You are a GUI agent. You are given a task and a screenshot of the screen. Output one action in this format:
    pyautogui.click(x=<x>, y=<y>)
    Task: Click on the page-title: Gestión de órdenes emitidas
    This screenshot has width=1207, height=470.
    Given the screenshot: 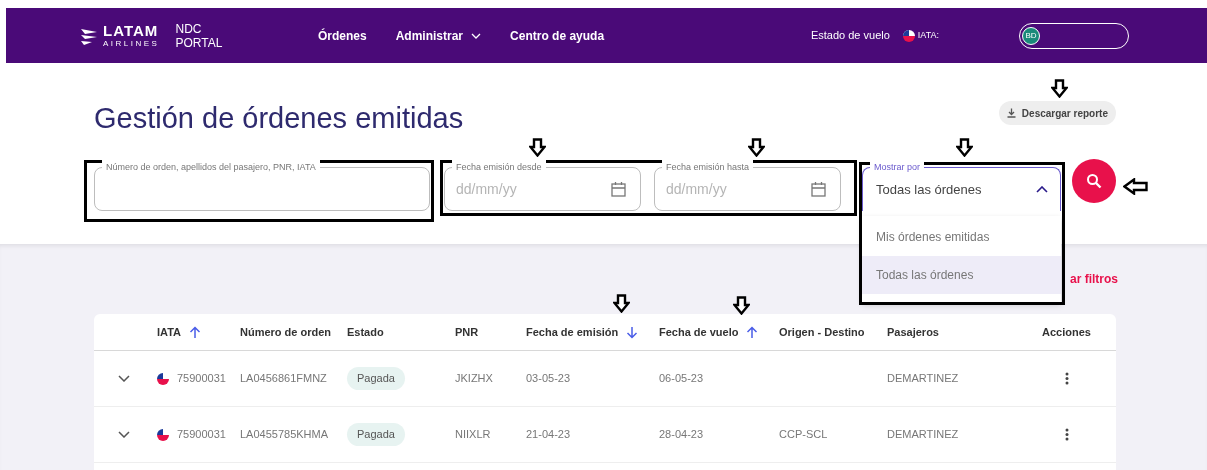 What is the action you would take?
    pyautogui.click(x=279, y=118)
    